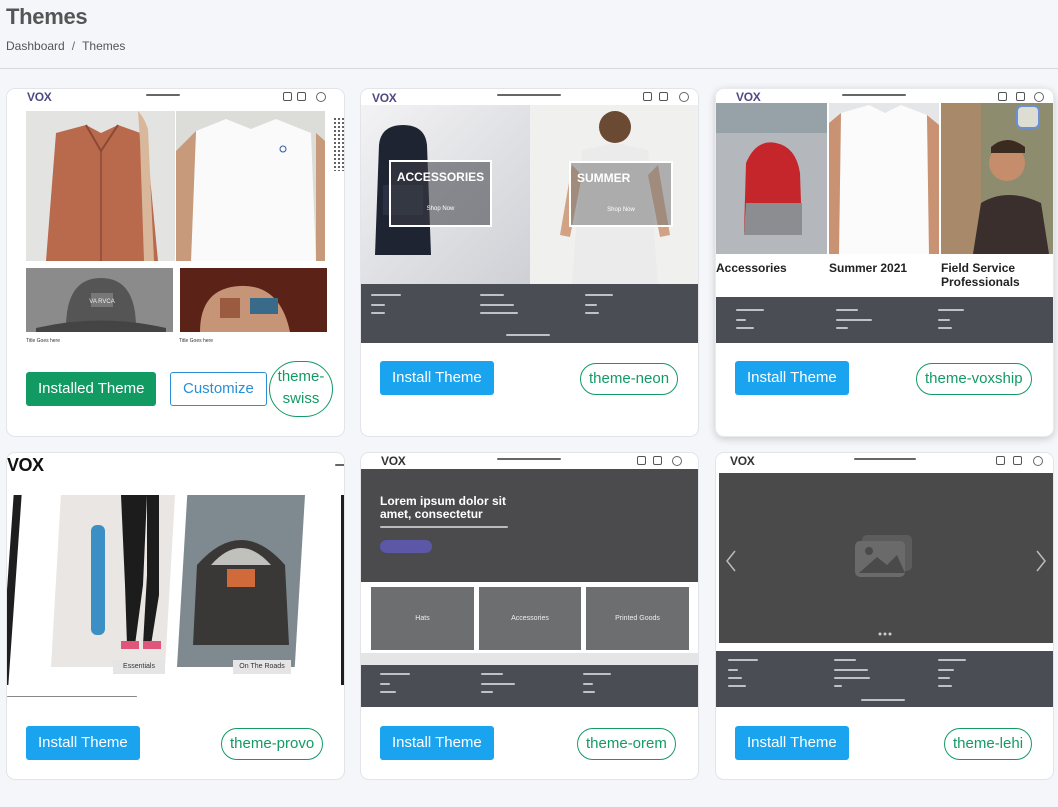  I want to click on breadcrumb-dashboard: Dashboard, so click(35, 46).